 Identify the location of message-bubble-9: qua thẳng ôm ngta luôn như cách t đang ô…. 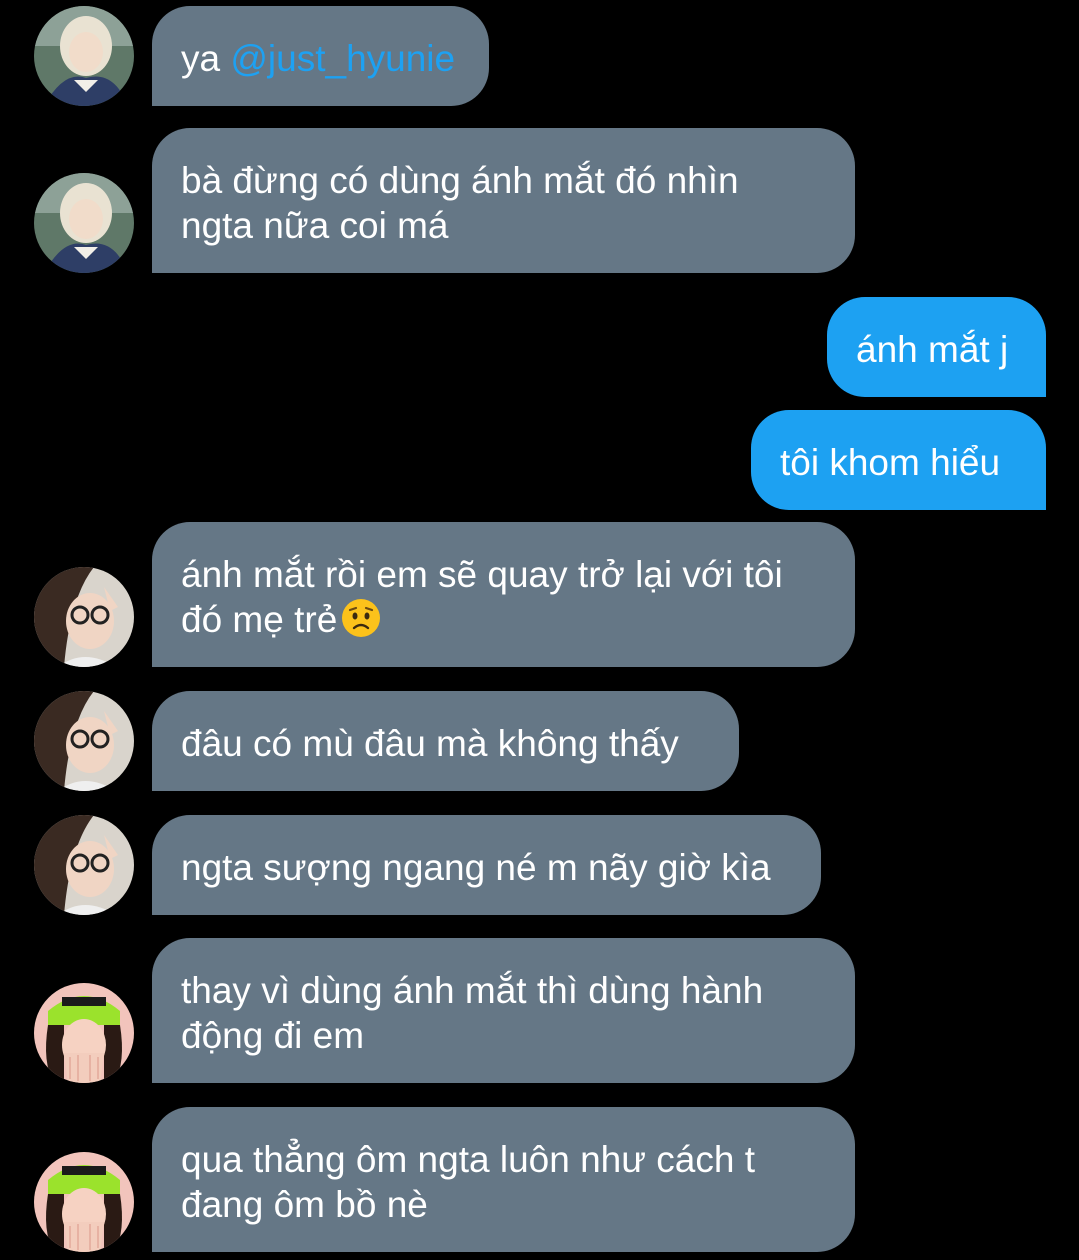
(503, 1179).